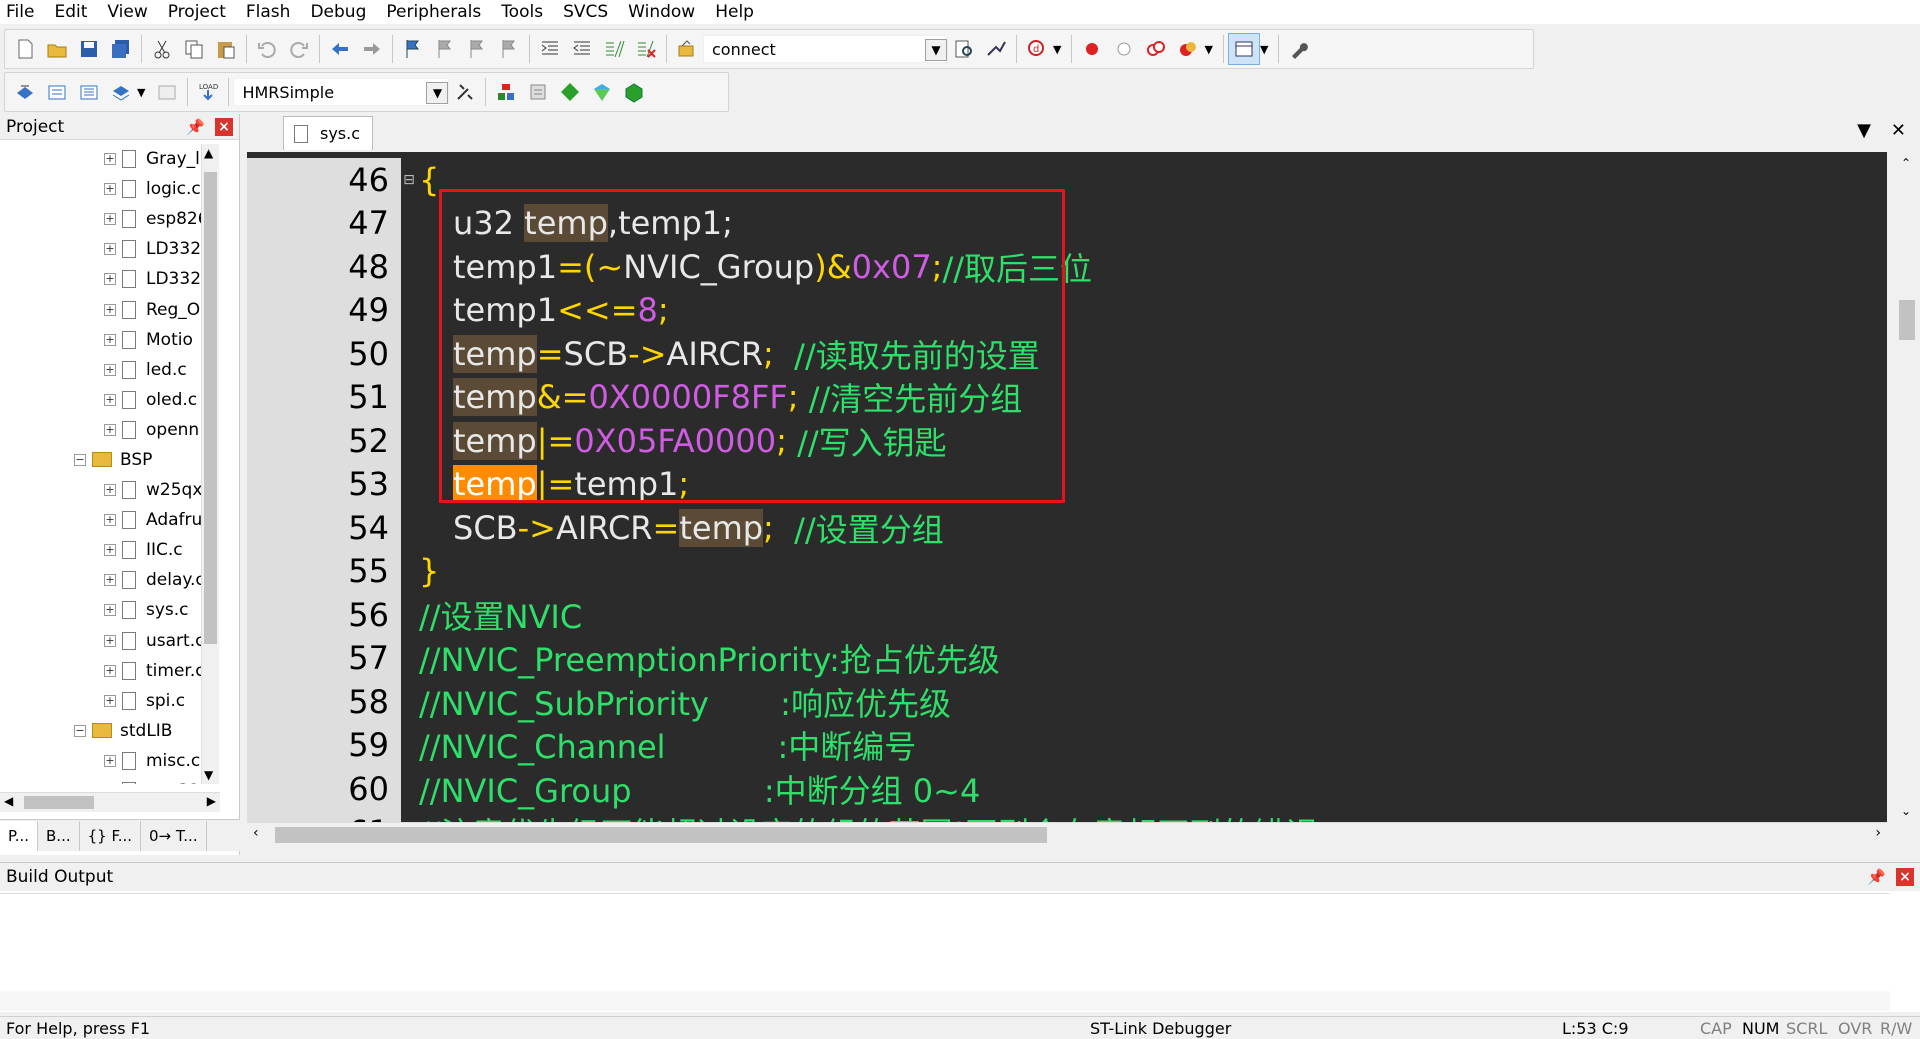  Describe the element at coordinates (614, 49) in the screenshot. I see `comment-icon` at that location.